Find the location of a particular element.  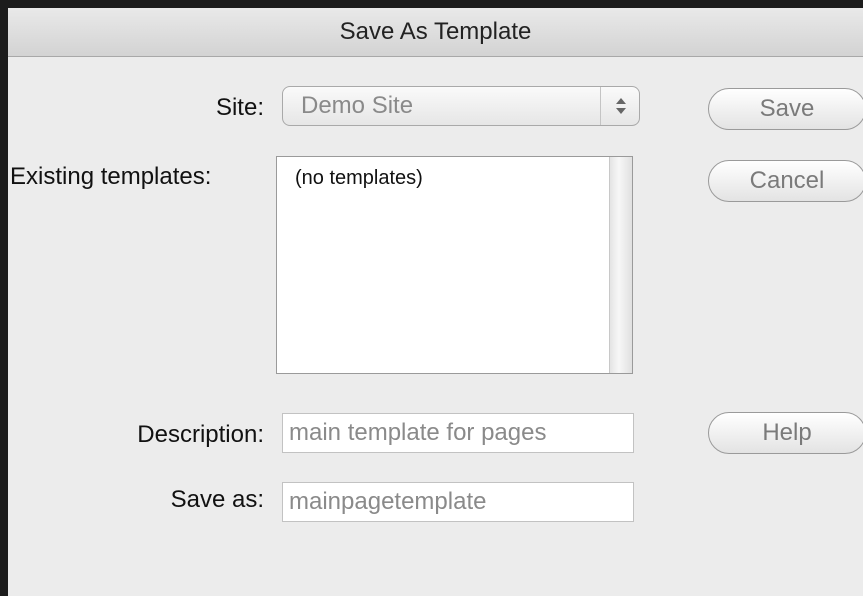

list-item: (no templates) is located at coordinates (359, 178).